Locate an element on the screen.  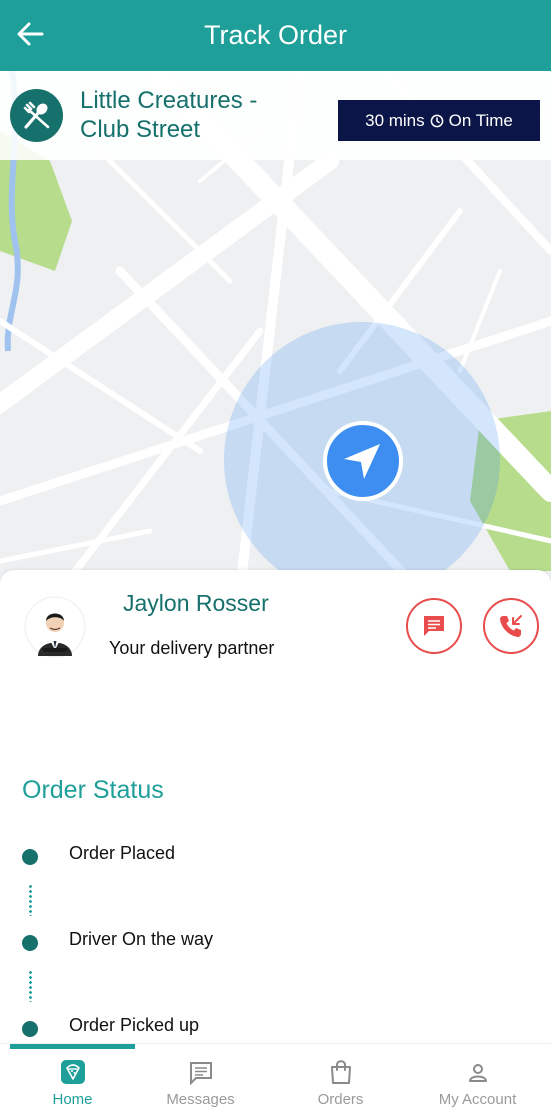
app-header: Track Order is located at coordinates (275, 35).